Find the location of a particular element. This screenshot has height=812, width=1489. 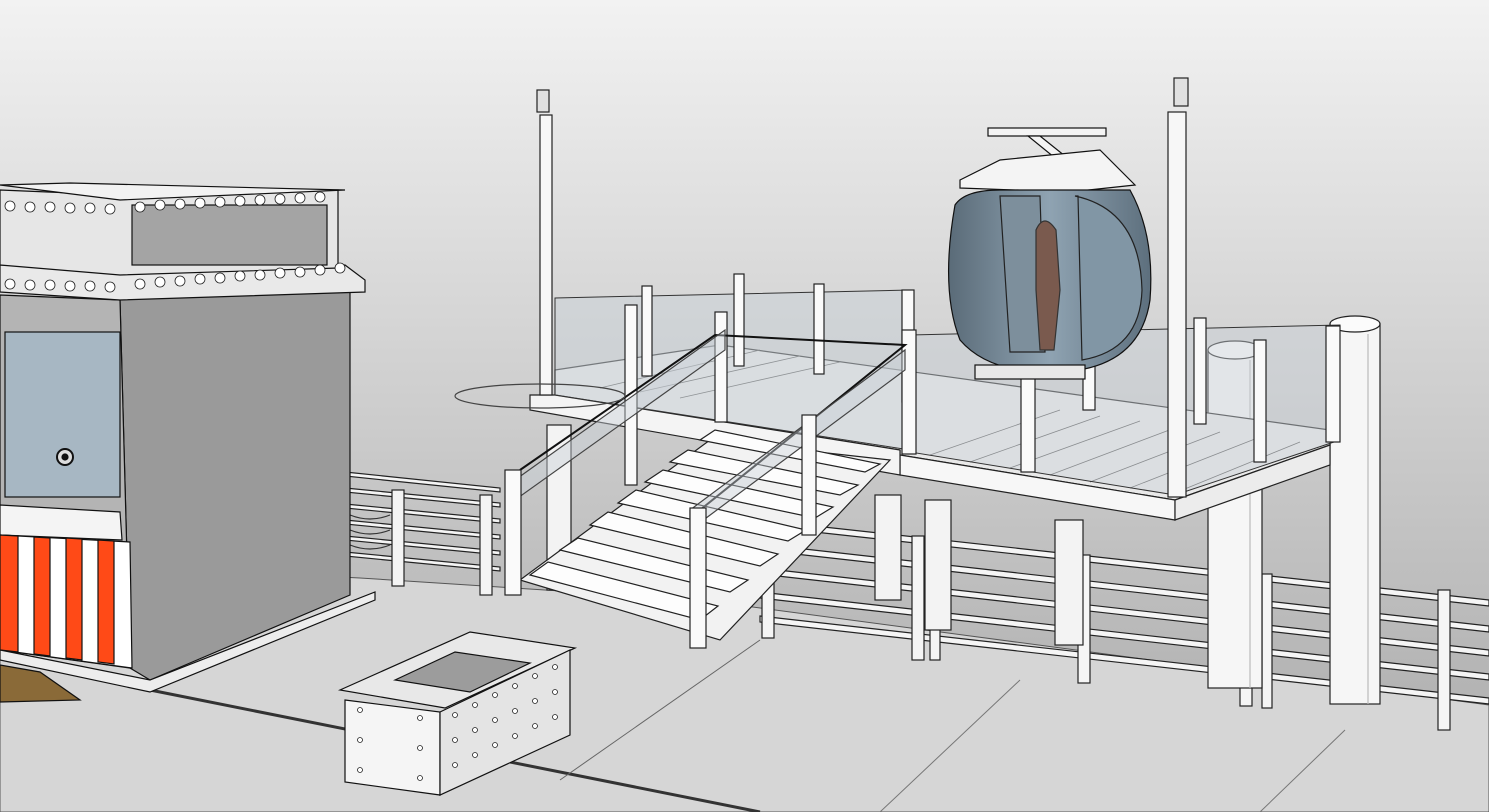

booth-top-panel is located at coordinates (229, 235).